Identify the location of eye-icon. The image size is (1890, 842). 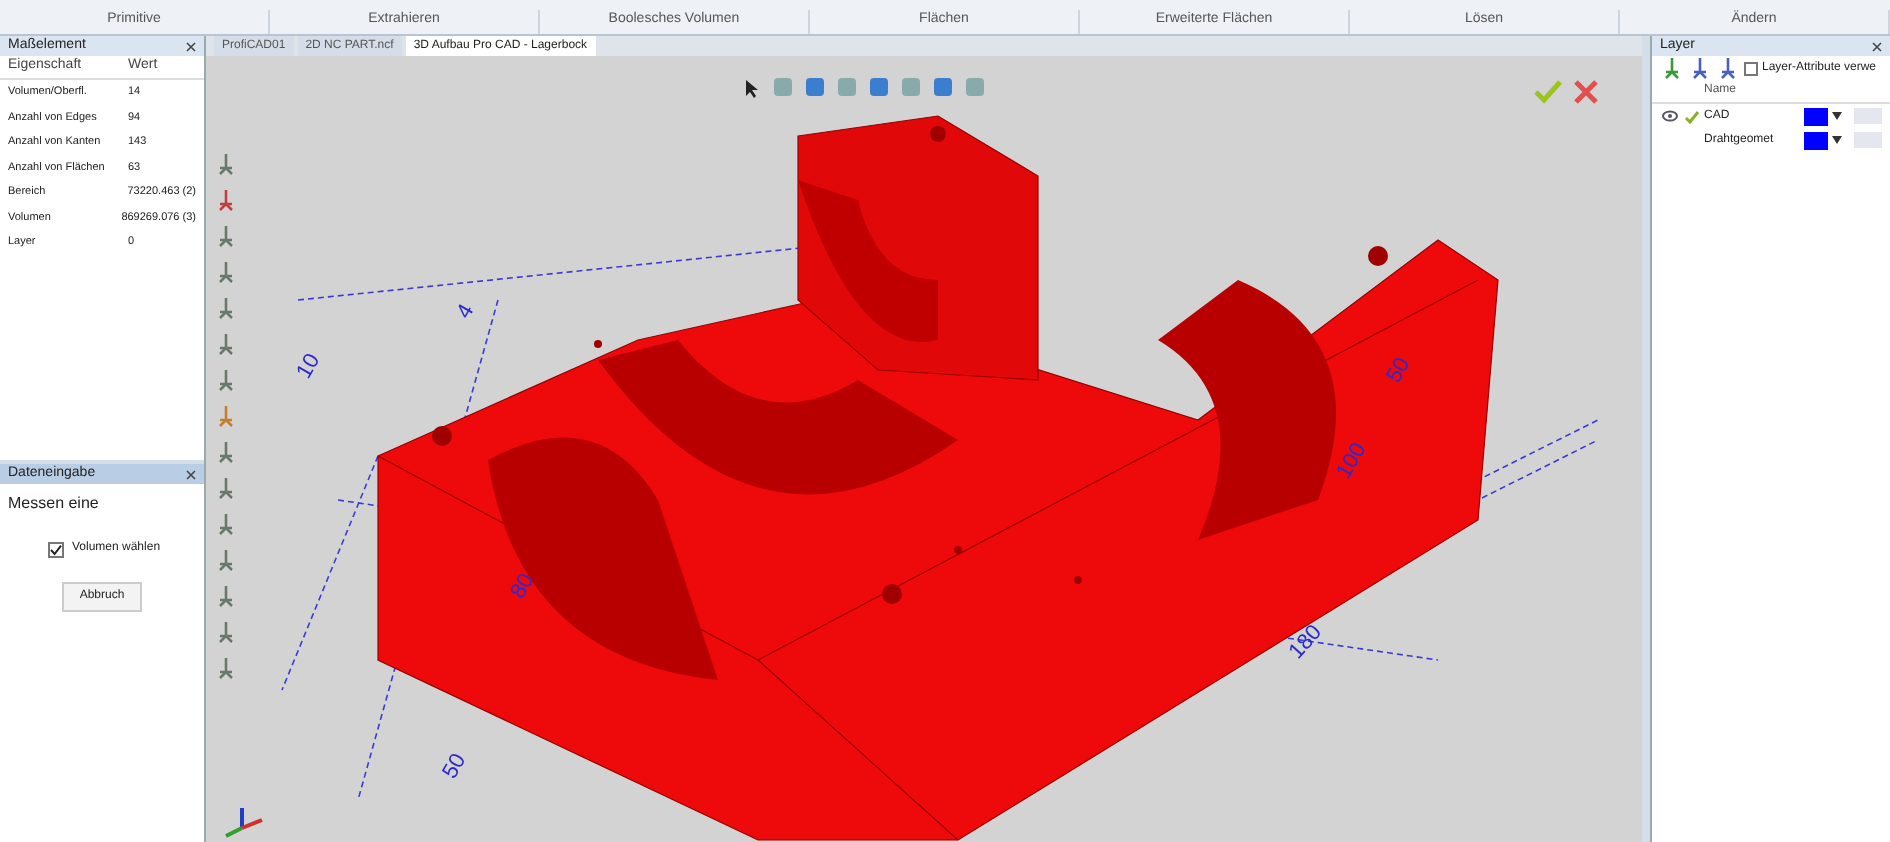
(1669, 116).